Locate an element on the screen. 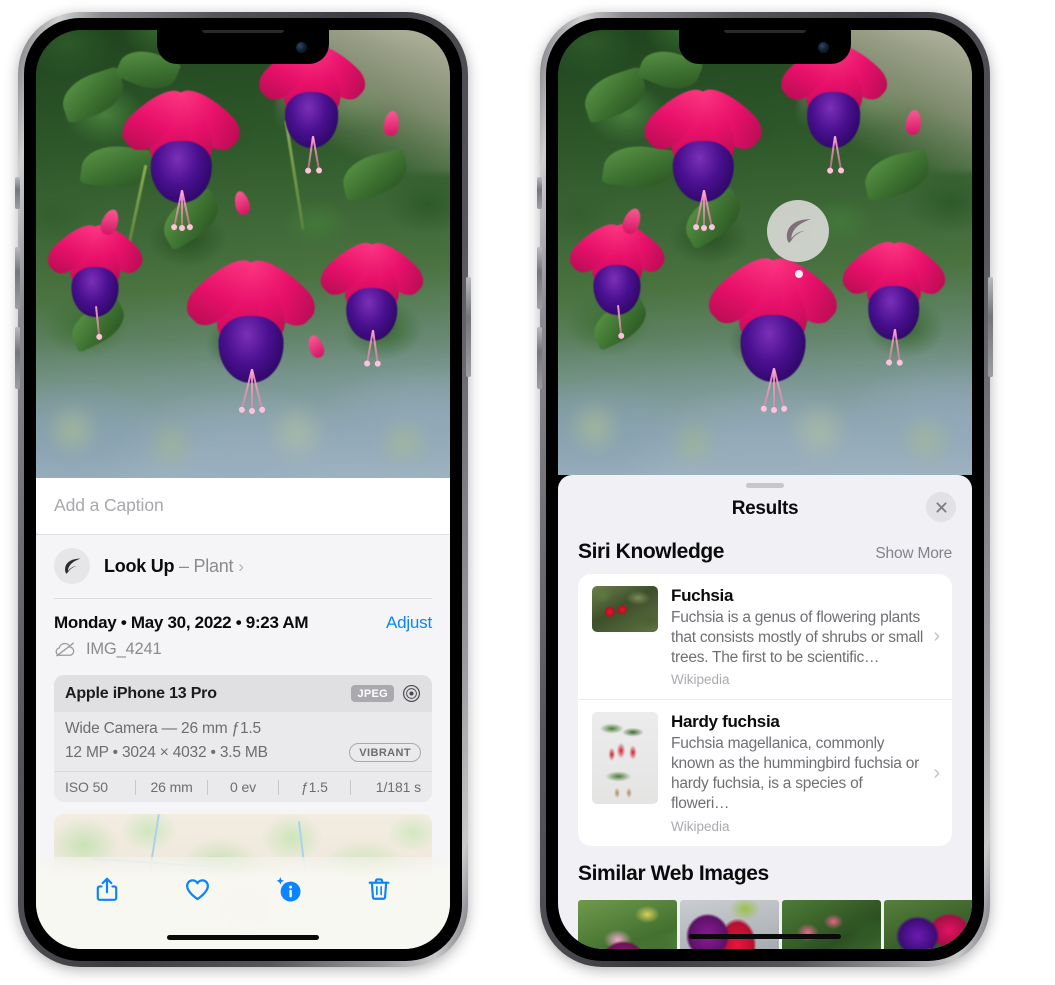  heart-icon is located at coordinates (198, 889).